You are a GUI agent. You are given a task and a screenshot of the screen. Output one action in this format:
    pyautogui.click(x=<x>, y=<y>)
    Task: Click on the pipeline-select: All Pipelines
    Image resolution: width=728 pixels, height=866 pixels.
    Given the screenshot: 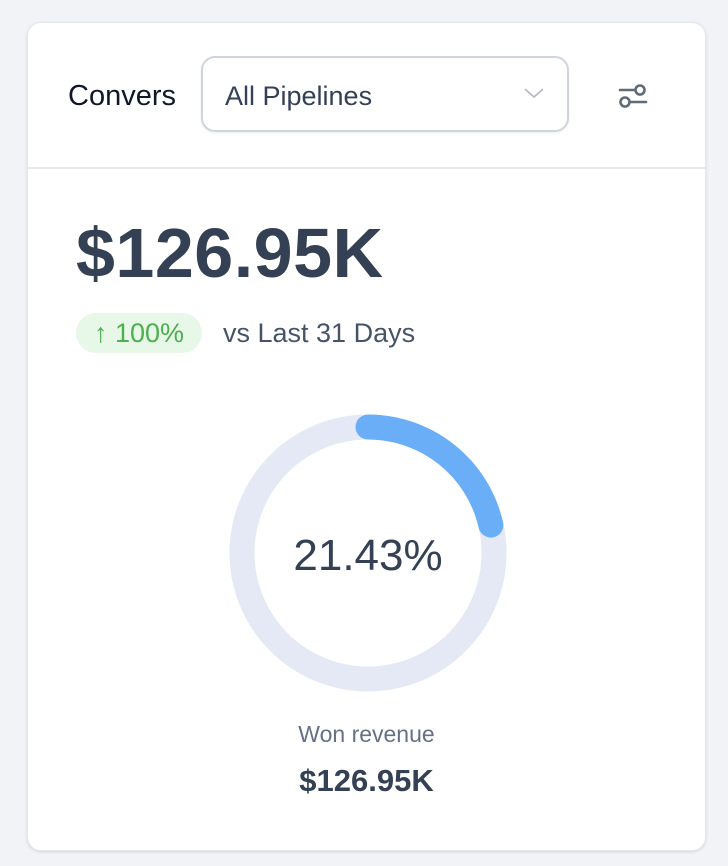 What is the action you would take?
    pyautogui.click(x=385, y=94)
    